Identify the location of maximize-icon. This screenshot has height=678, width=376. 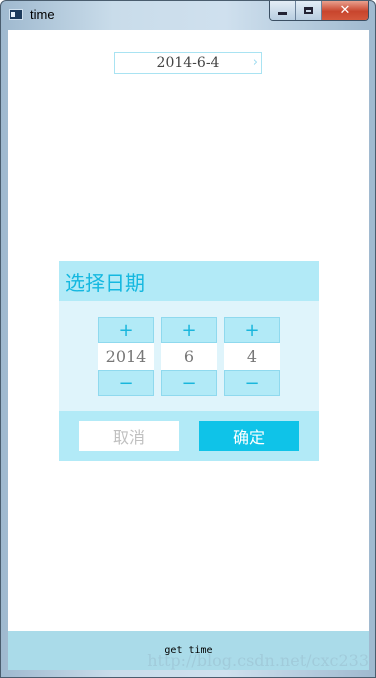
(308, 10).